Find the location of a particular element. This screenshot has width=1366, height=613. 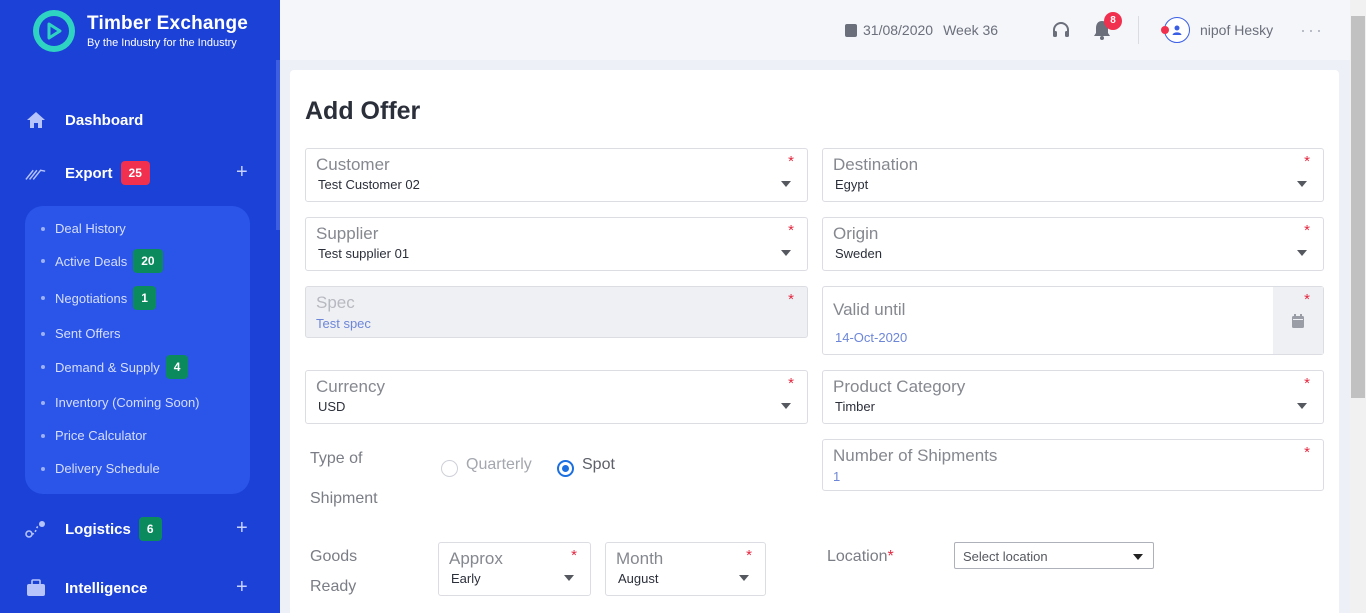

valid-until-field: Valid until 14-Oct-2020 * is located at coordinates (1073, 320).